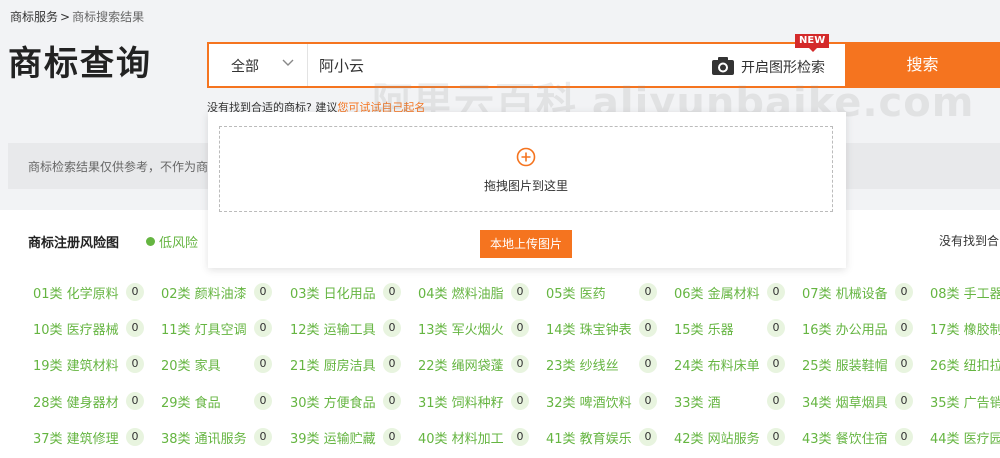  What do you see at coordinates (191, 366) in the screenshot?
I see `class-name: 20类 家具` at bounding box center [191, 366].